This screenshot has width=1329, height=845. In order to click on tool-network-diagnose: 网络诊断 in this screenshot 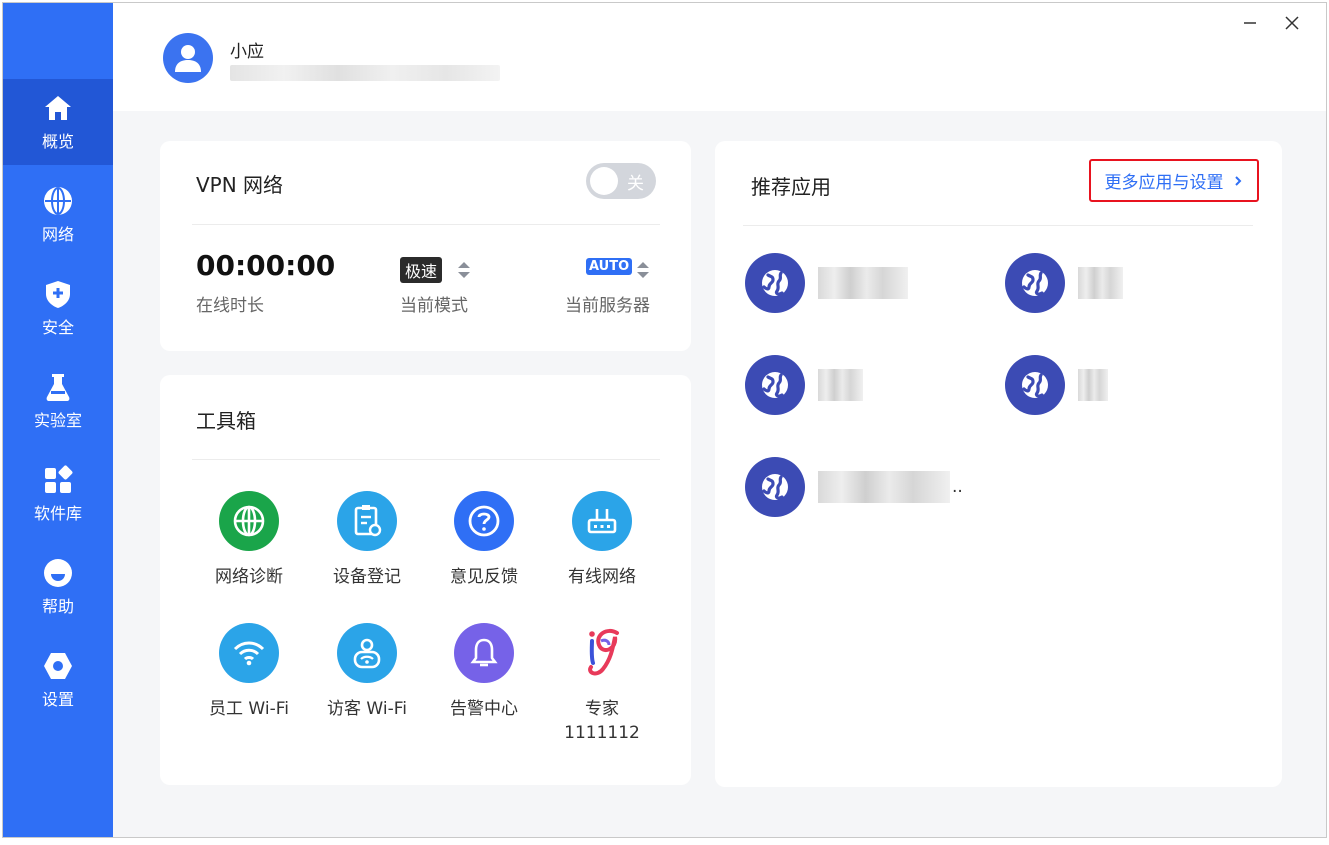, I will do `click(249, 540)`.